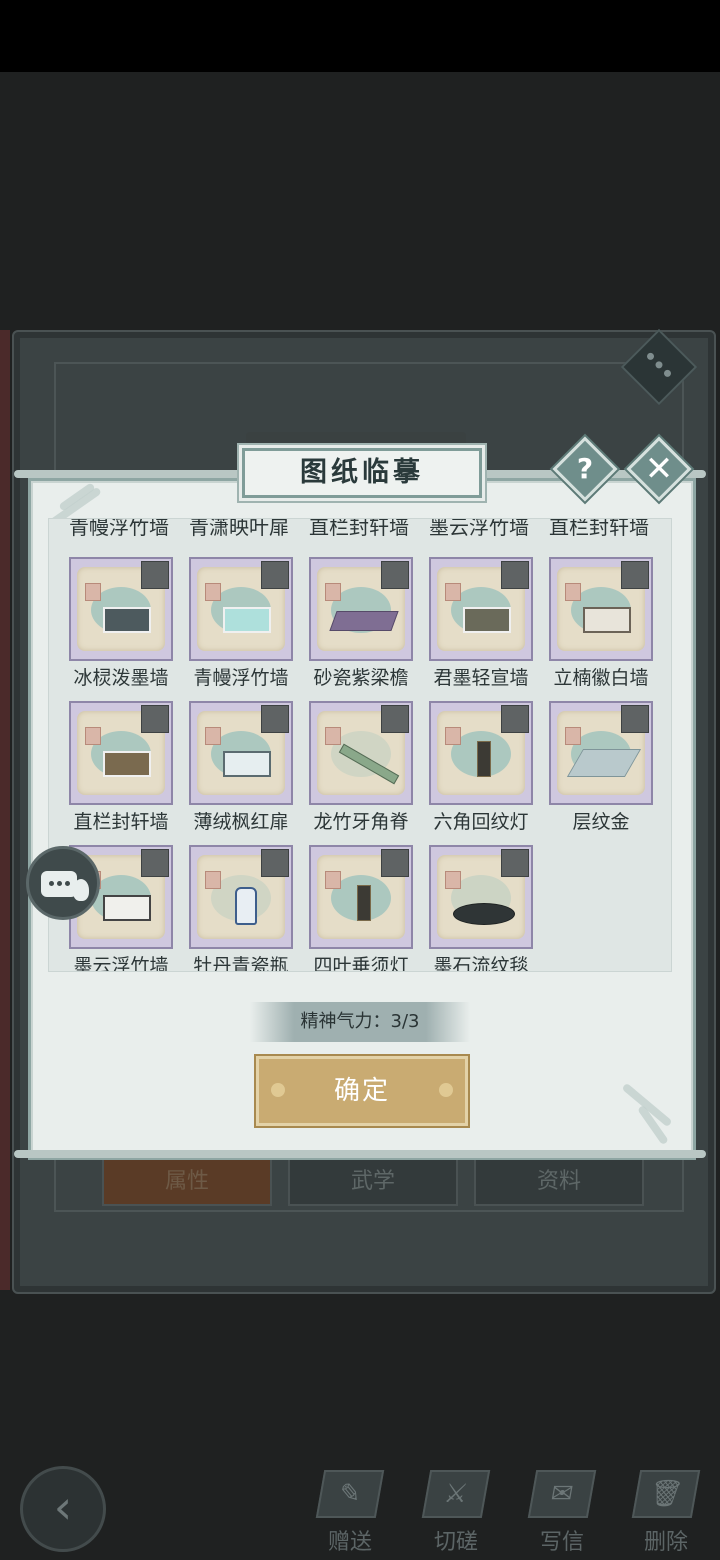 This screenshot has width=720, height=1560. I want to click on close-icon: ✕, so click(659, 469).